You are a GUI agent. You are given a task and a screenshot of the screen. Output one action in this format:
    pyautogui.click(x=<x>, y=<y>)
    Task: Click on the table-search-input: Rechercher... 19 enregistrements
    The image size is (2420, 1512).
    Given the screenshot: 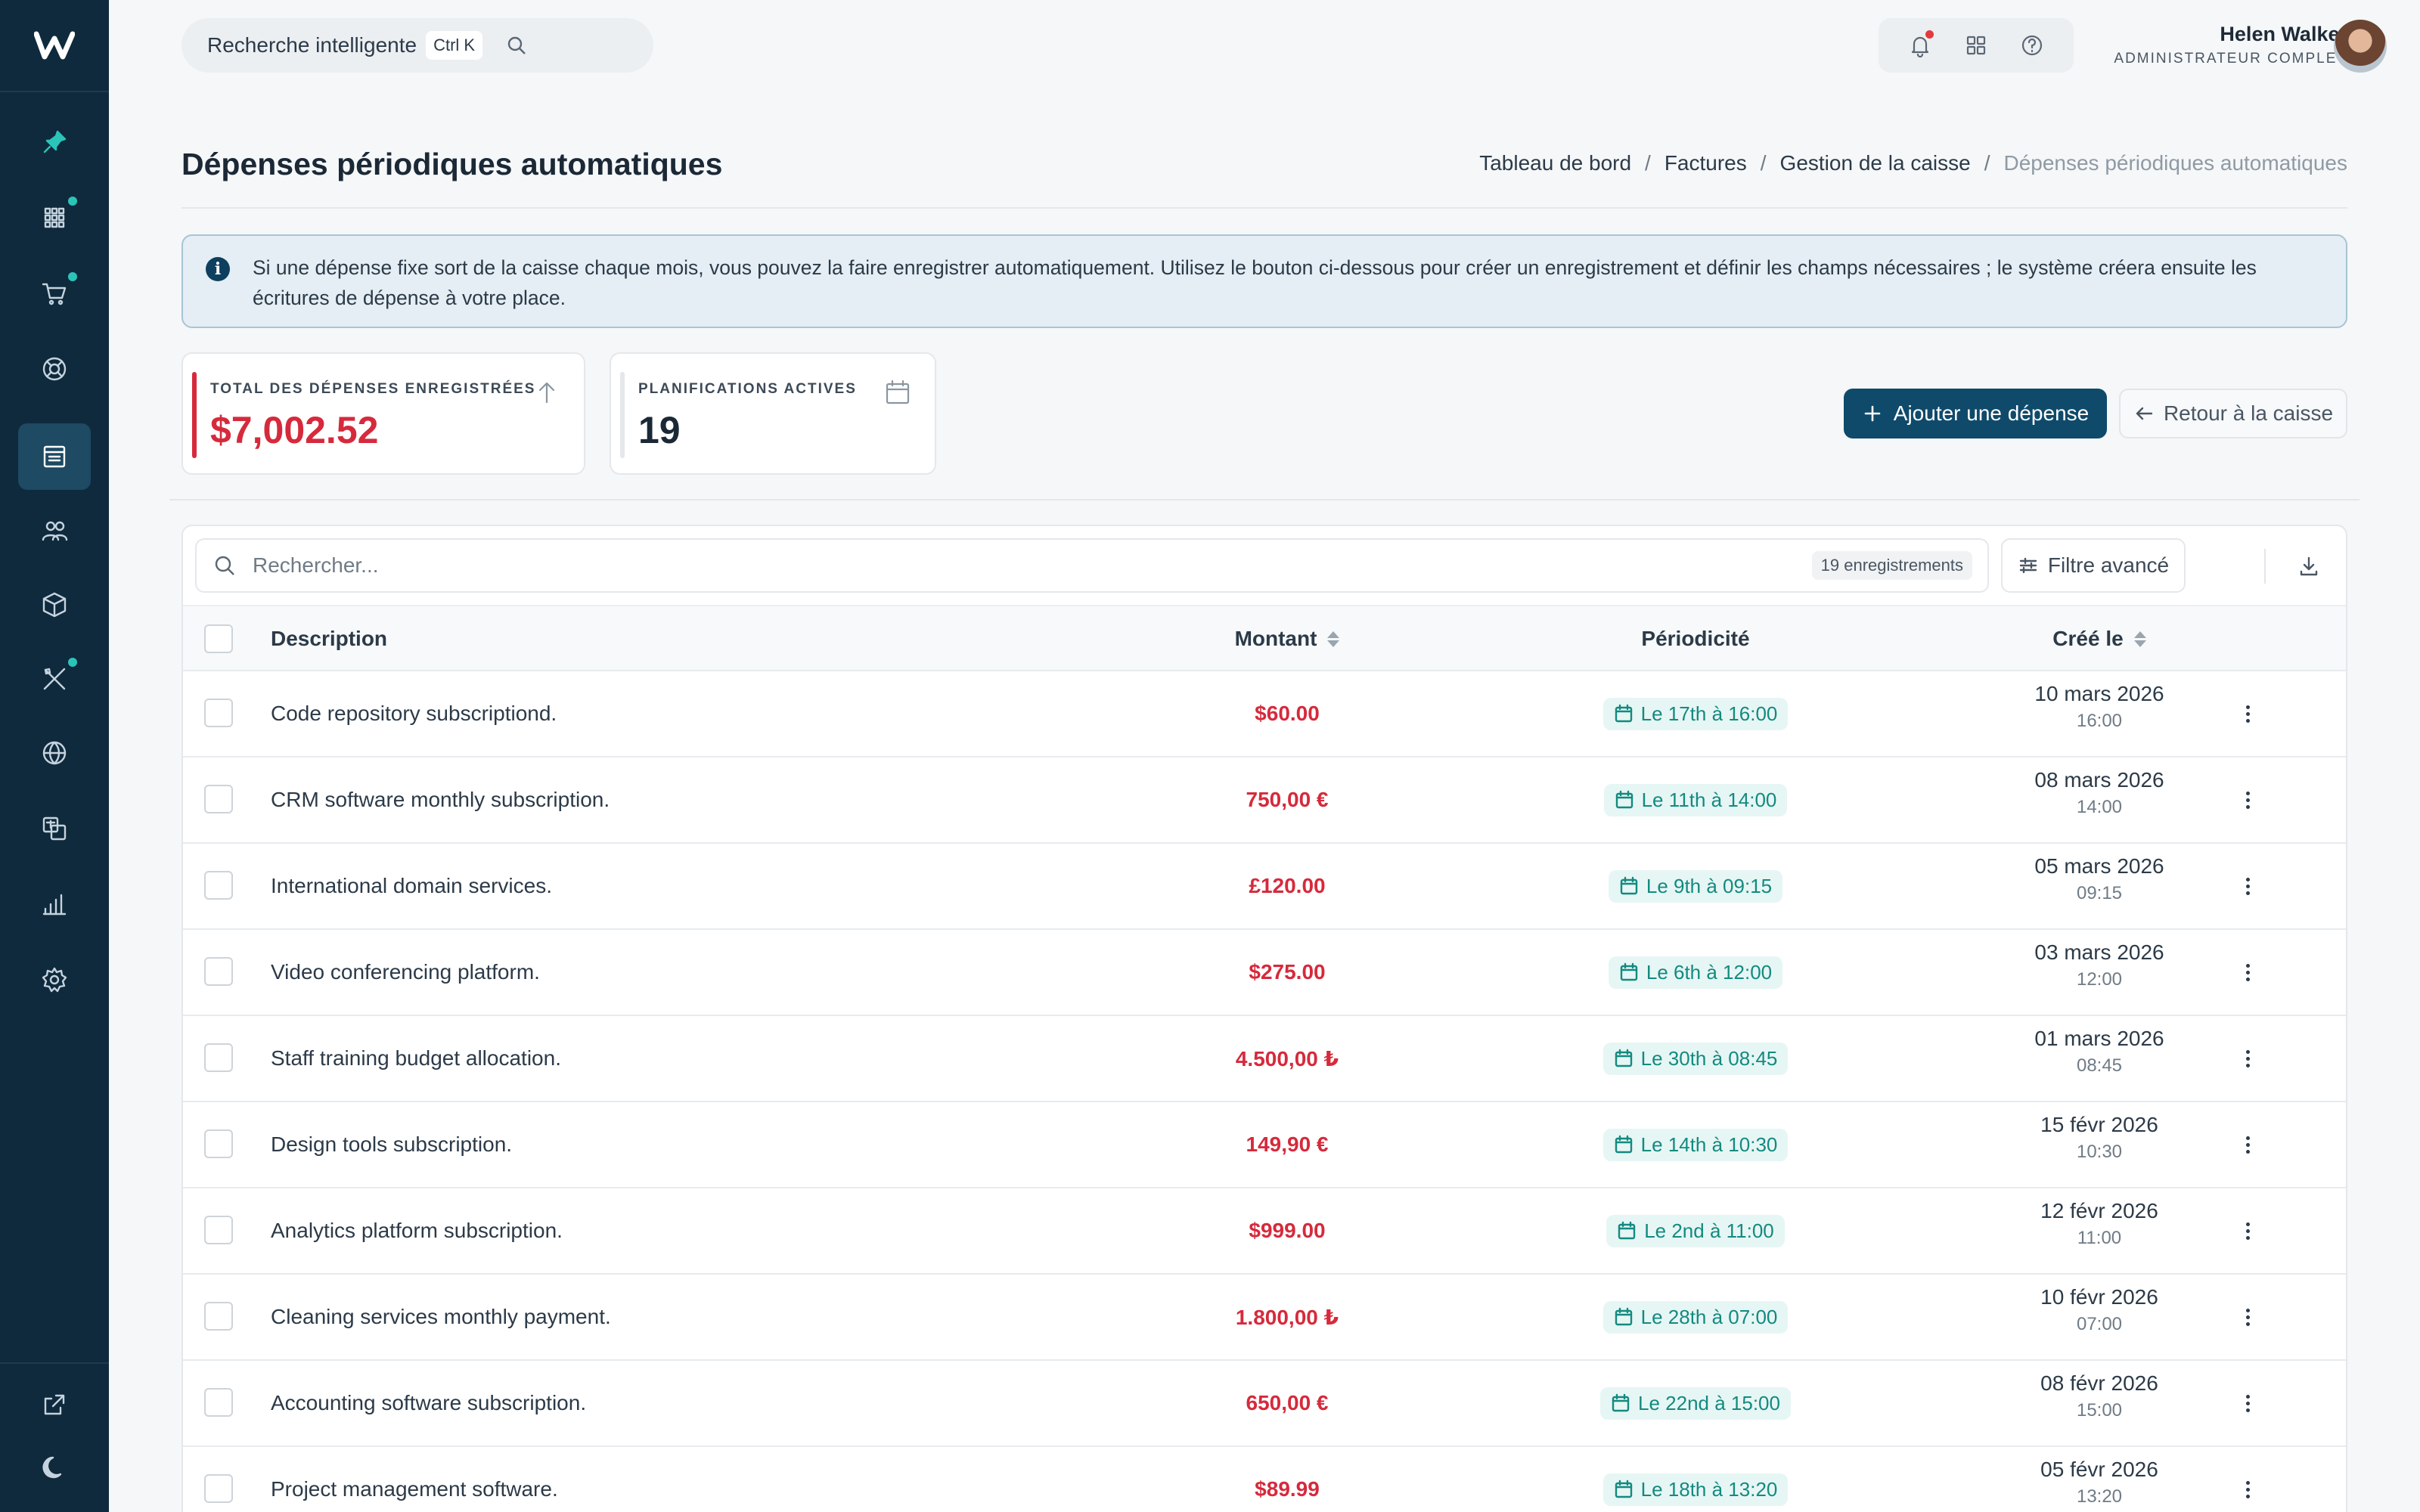 What is the action you would take?
    pyautogui.click(x=1092, y=565)
    